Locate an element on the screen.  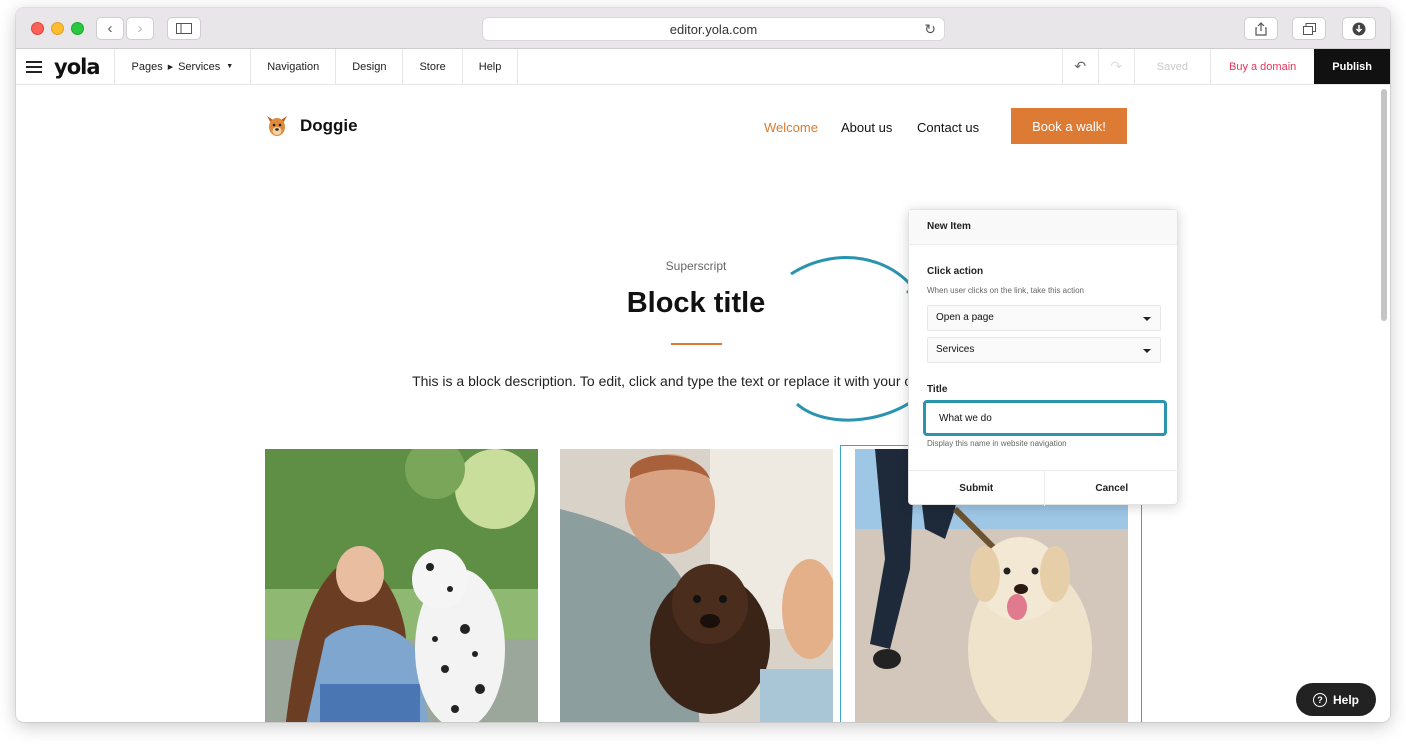
buy-domain-button: Buy a domain is located at coordinates (1262, 66).